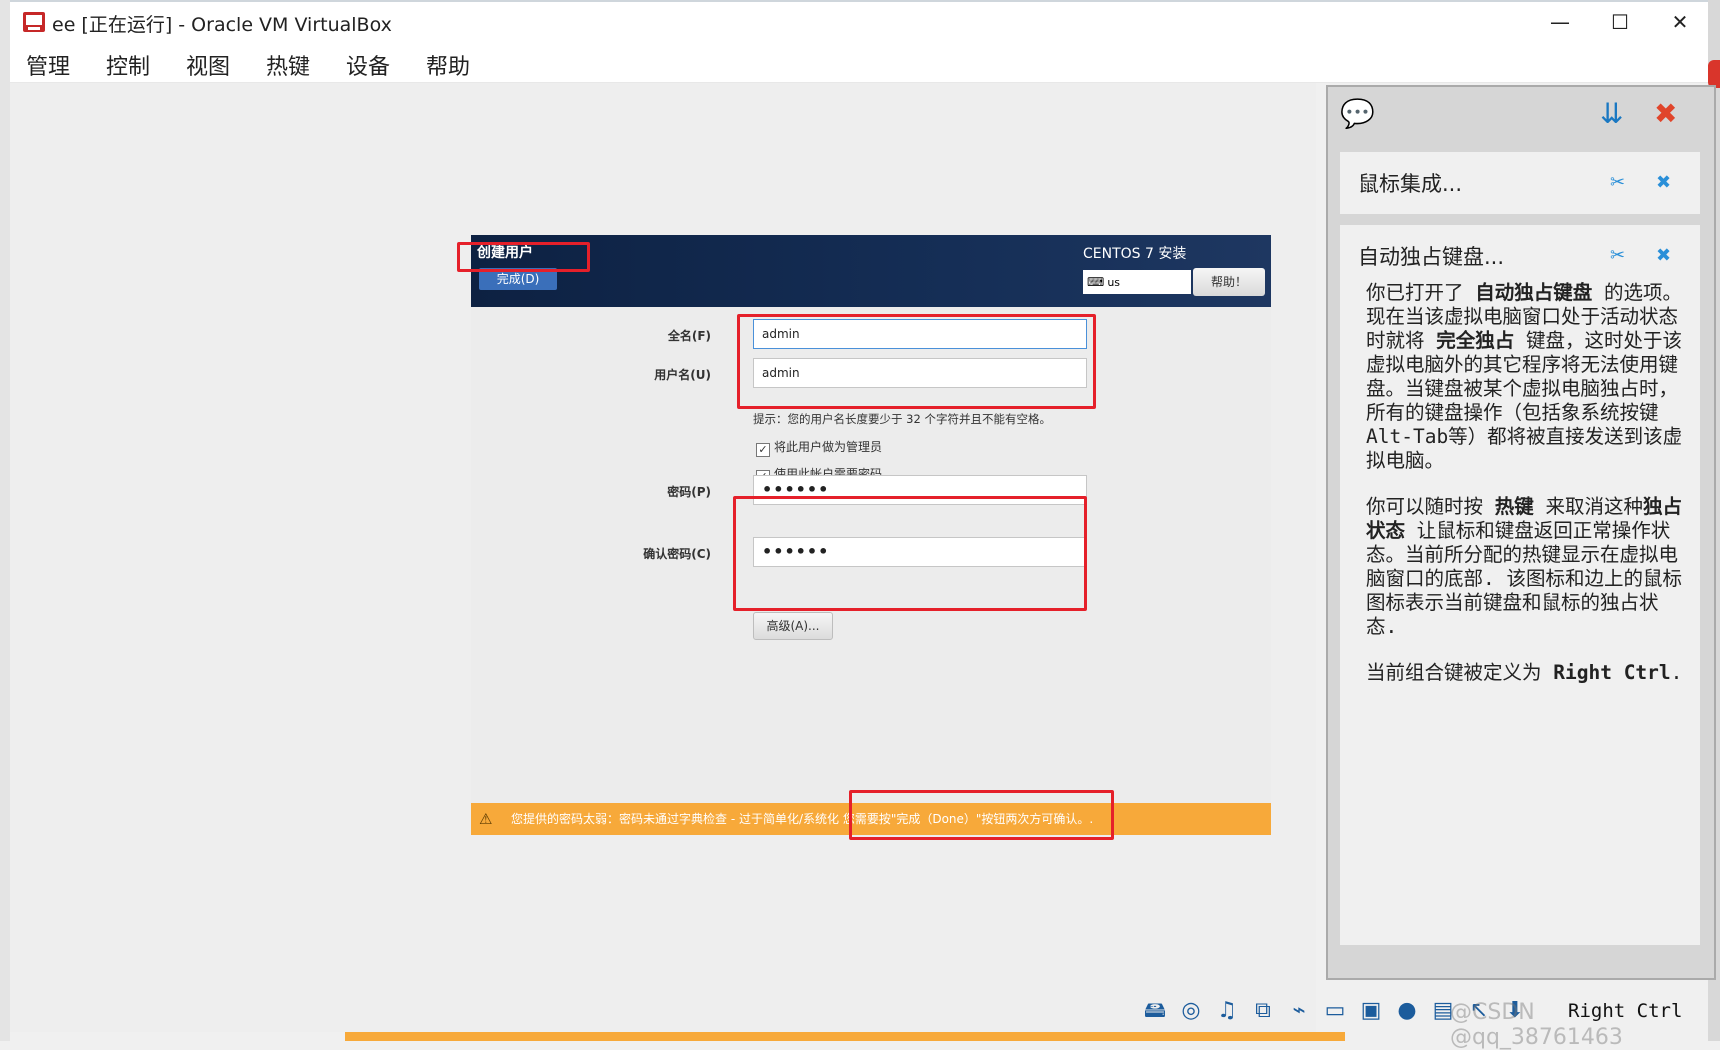  I want to click on highlight-done-button, so click(523, 257).